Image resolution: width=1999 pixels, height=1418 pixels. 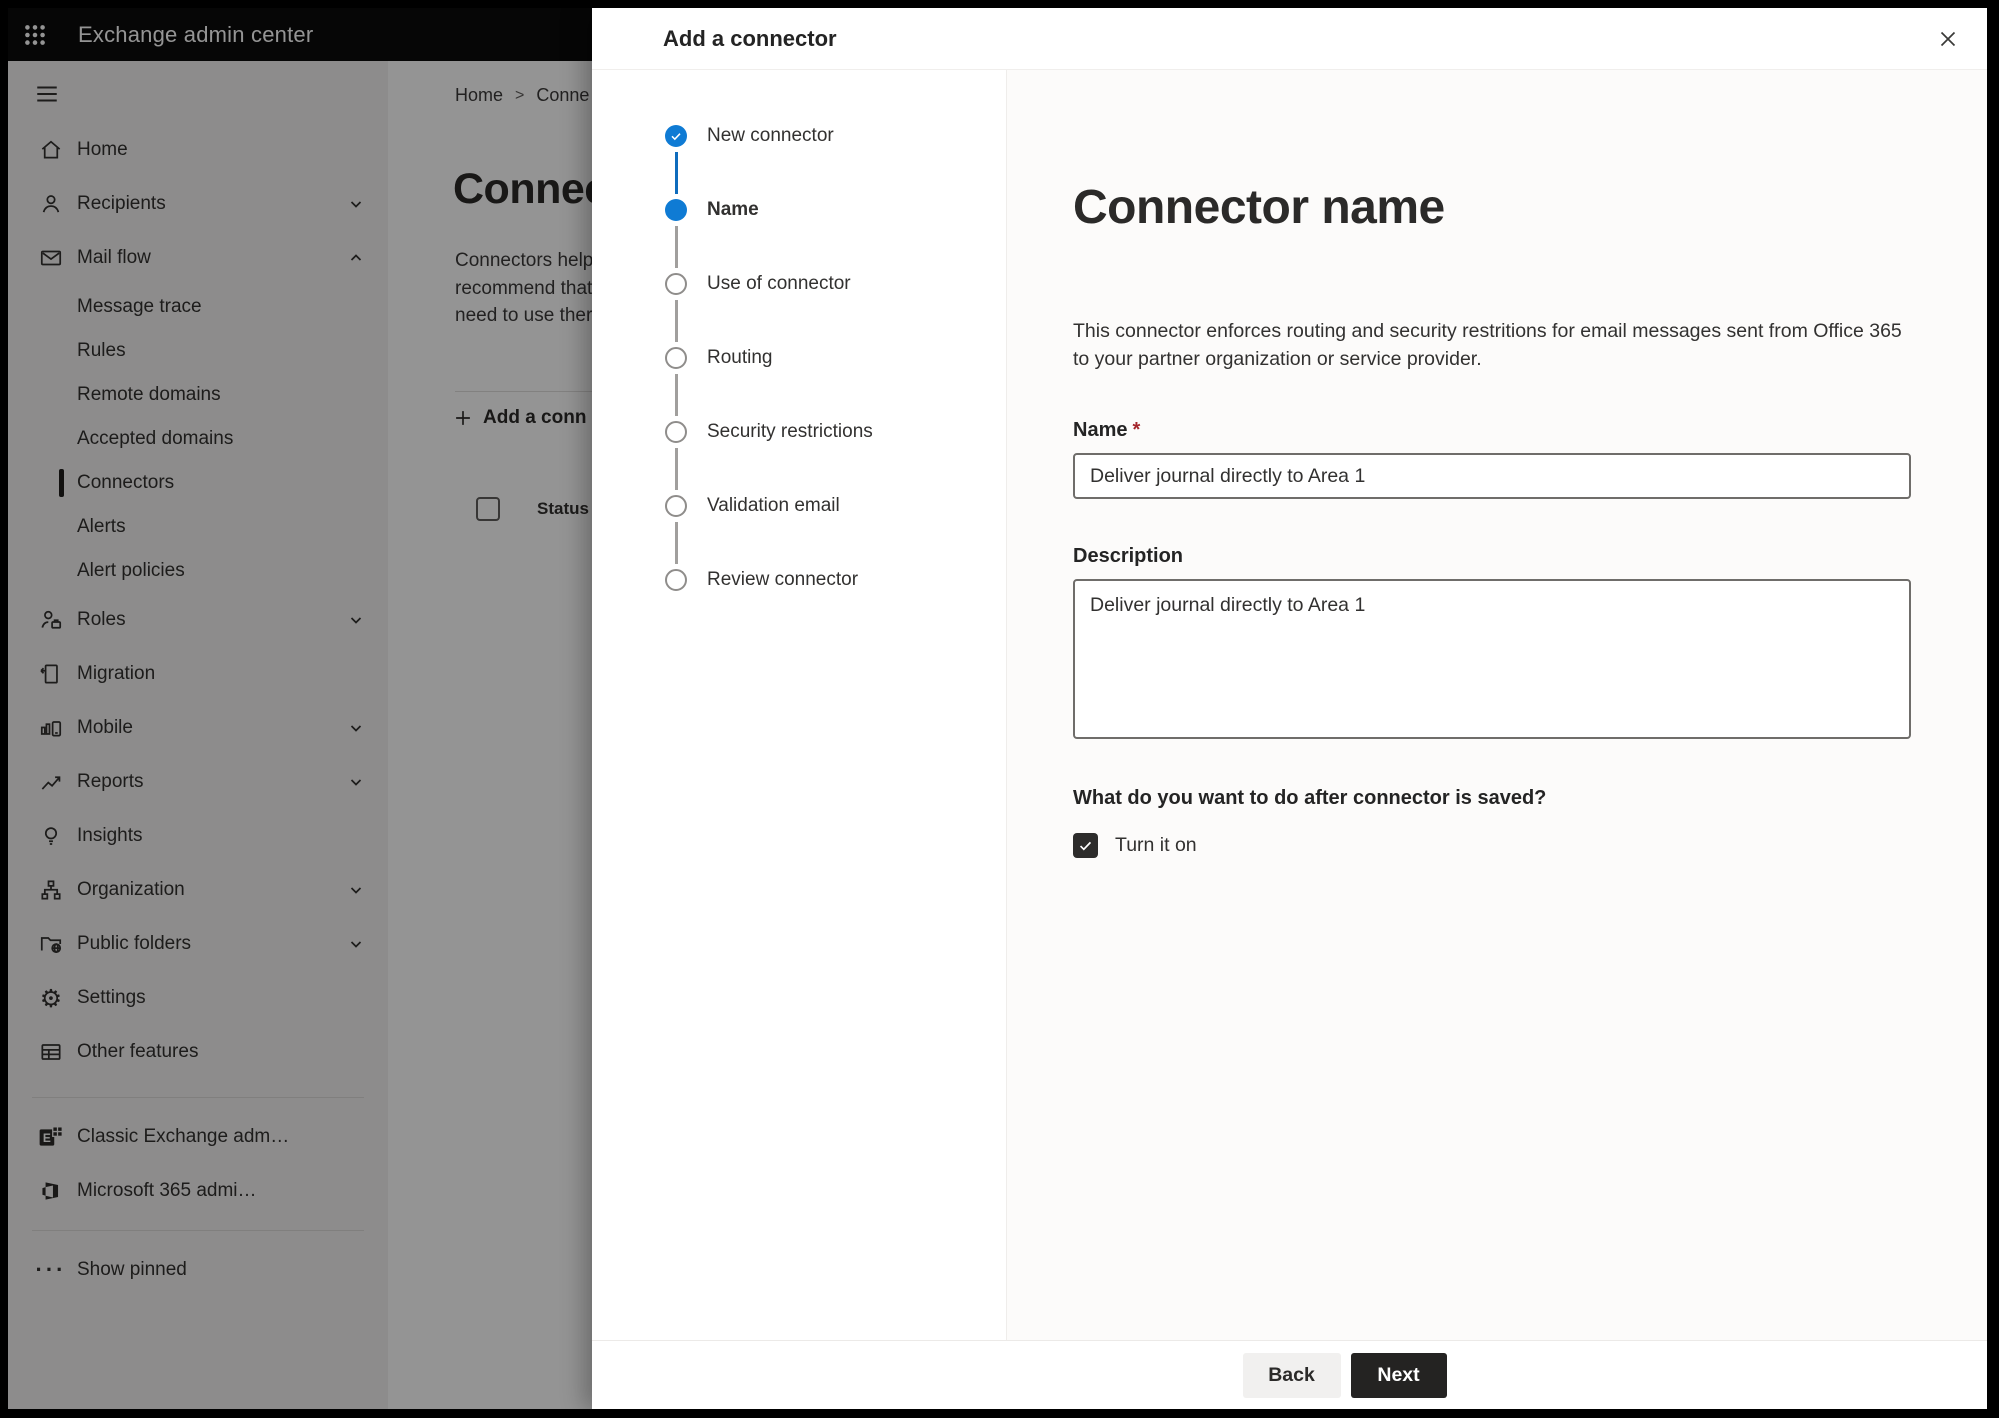 What do you see at coordinates (750, 38) in the screenshot?
I see `dialog-title: Add a connector` at bounding box center [750, 38].